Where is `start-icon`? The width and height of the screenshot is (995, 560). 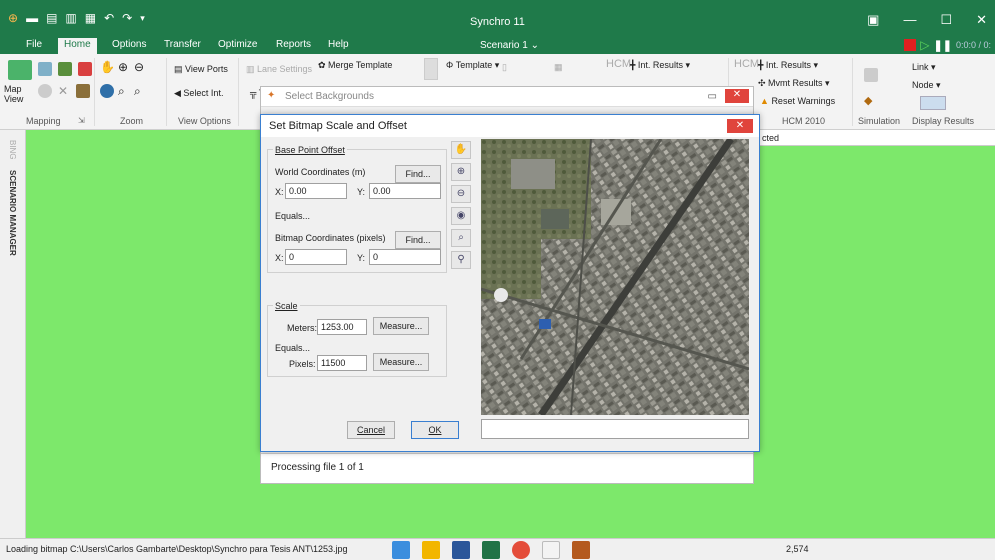
start-icon is located at coordinates (401, 550).